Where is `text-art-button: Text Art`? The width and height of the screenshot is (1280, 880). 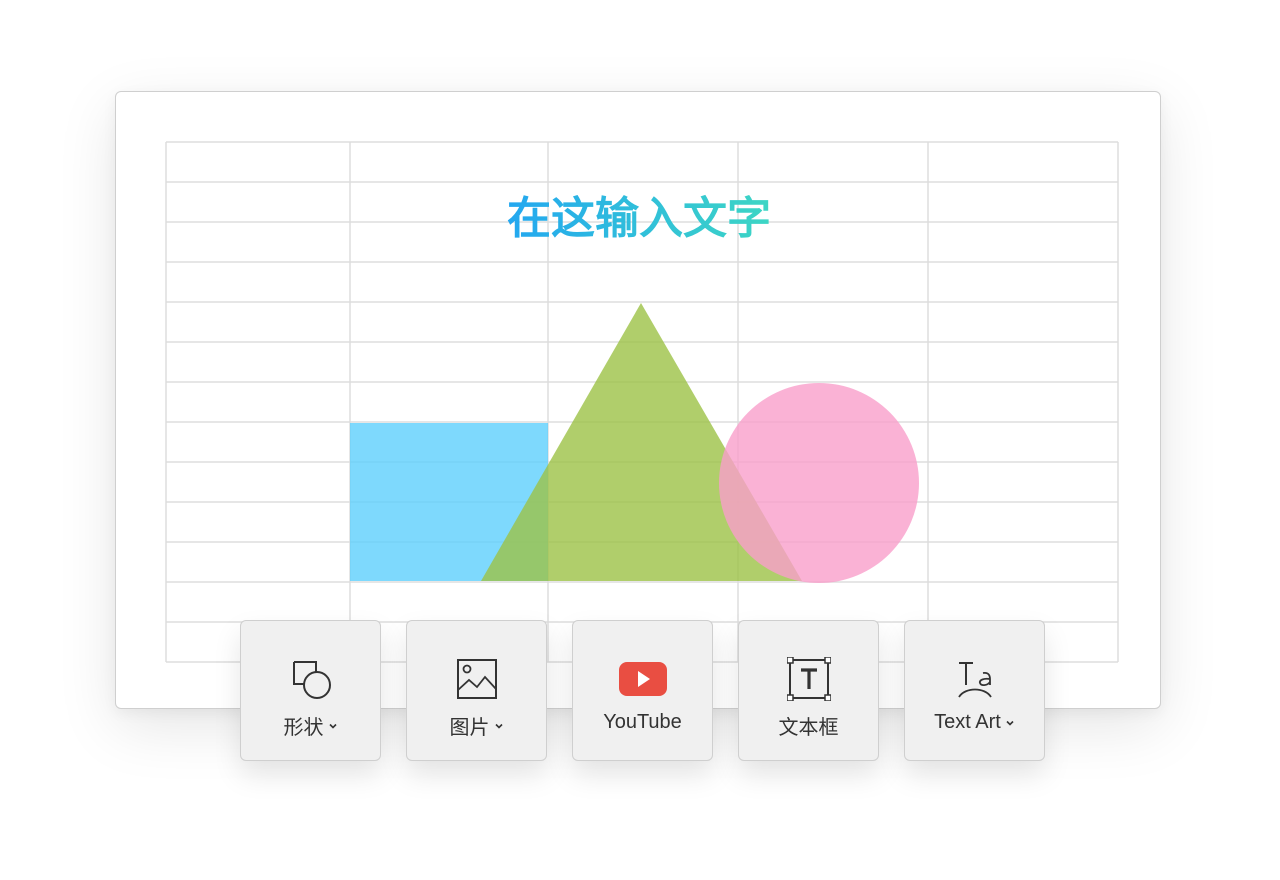 text-art-button: Text Art is located at coordinates (974, 690).